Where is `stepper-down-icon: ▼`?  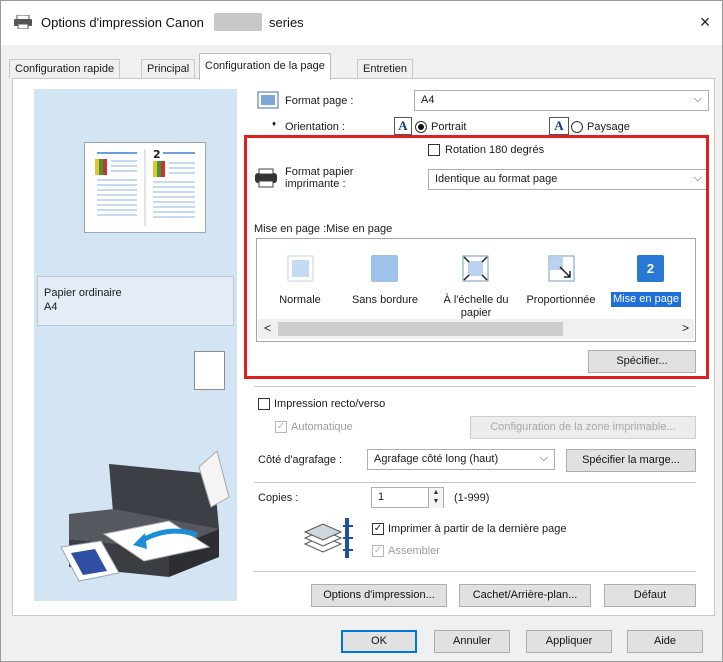
stepper-down-icon: ▼ is located at coordinates (436, 501).